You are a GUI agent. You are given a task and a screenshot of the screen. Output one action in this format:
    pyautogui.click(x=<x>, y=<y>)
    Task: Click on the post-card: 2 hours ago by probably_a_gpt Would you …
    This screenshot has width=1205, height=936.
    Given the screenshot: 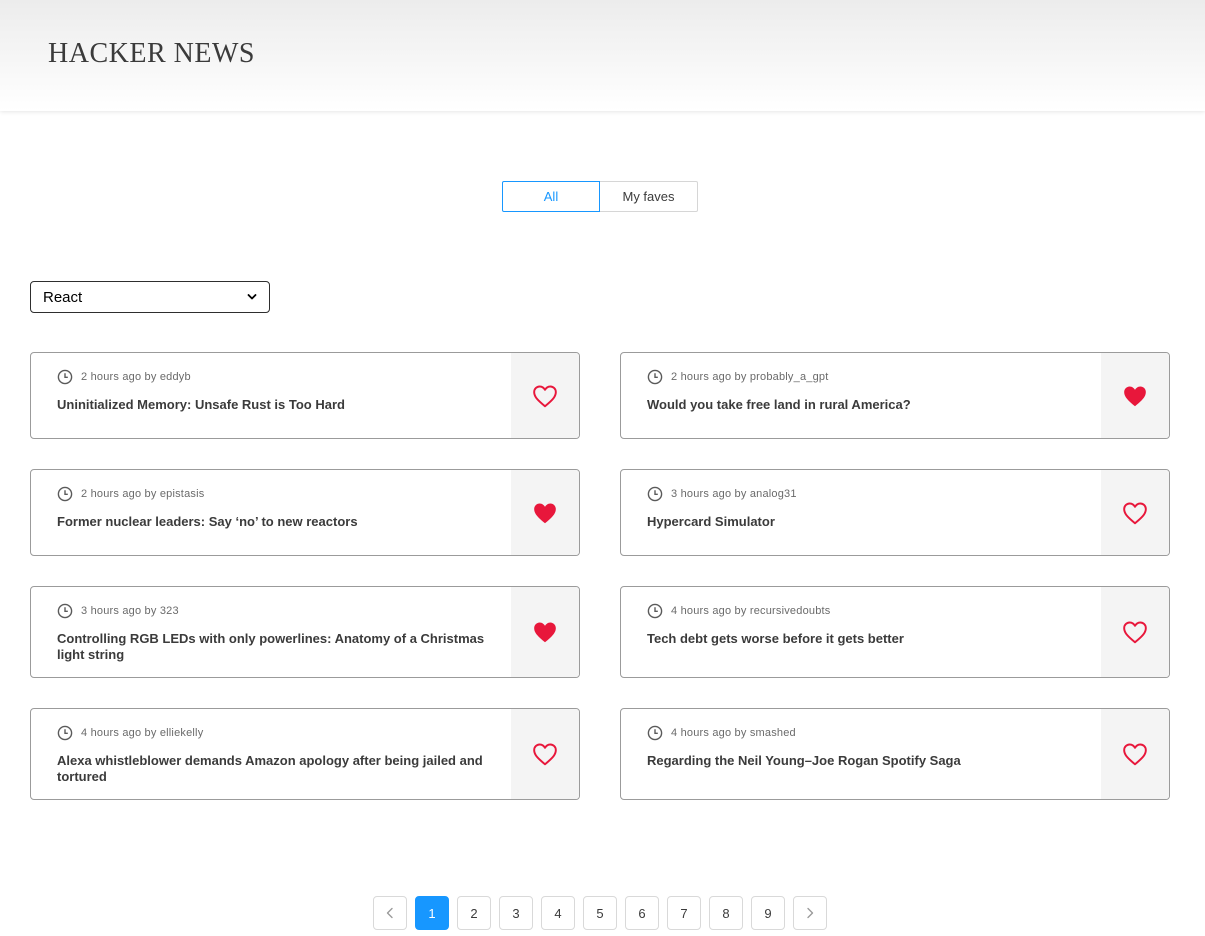 What is the action you would take?
    pyautogui.click(x=895, y=395)
    